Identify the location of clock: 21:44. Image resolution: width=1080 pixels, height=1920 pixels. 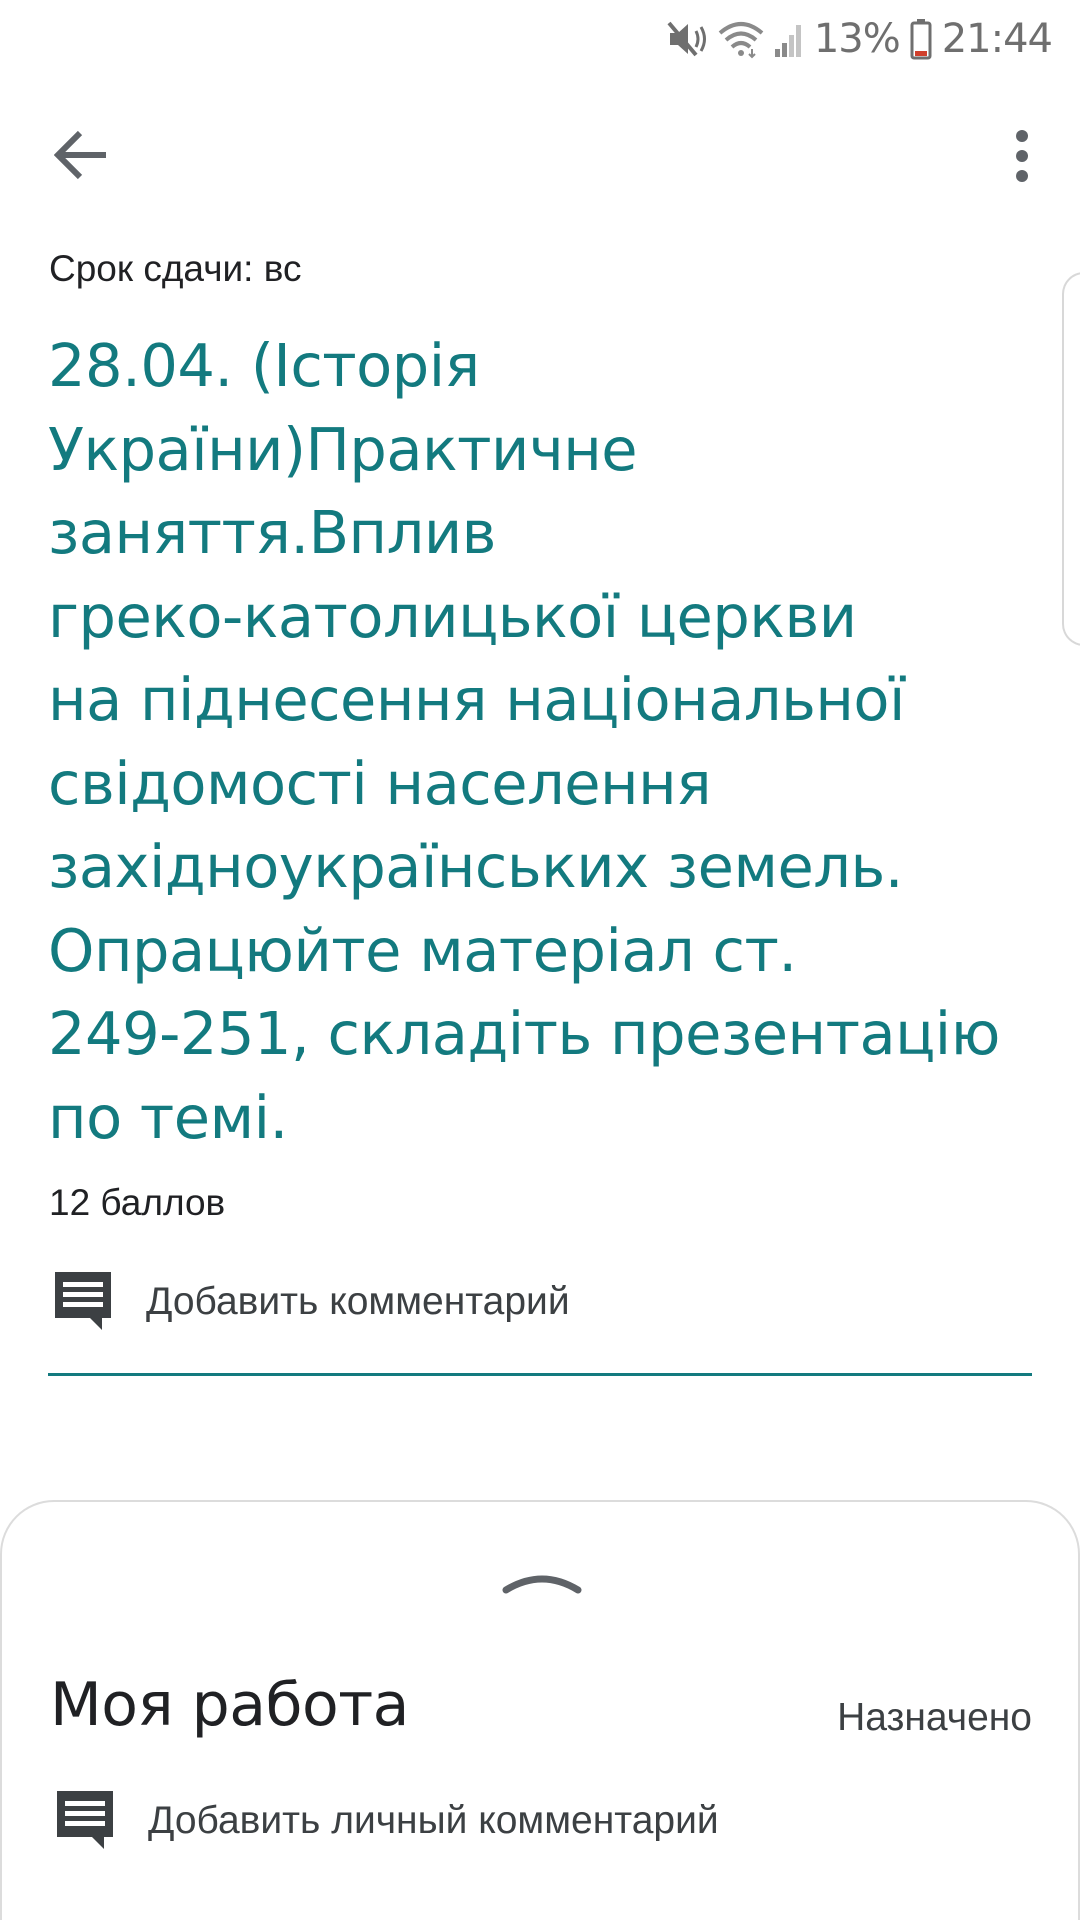
(997, 39).